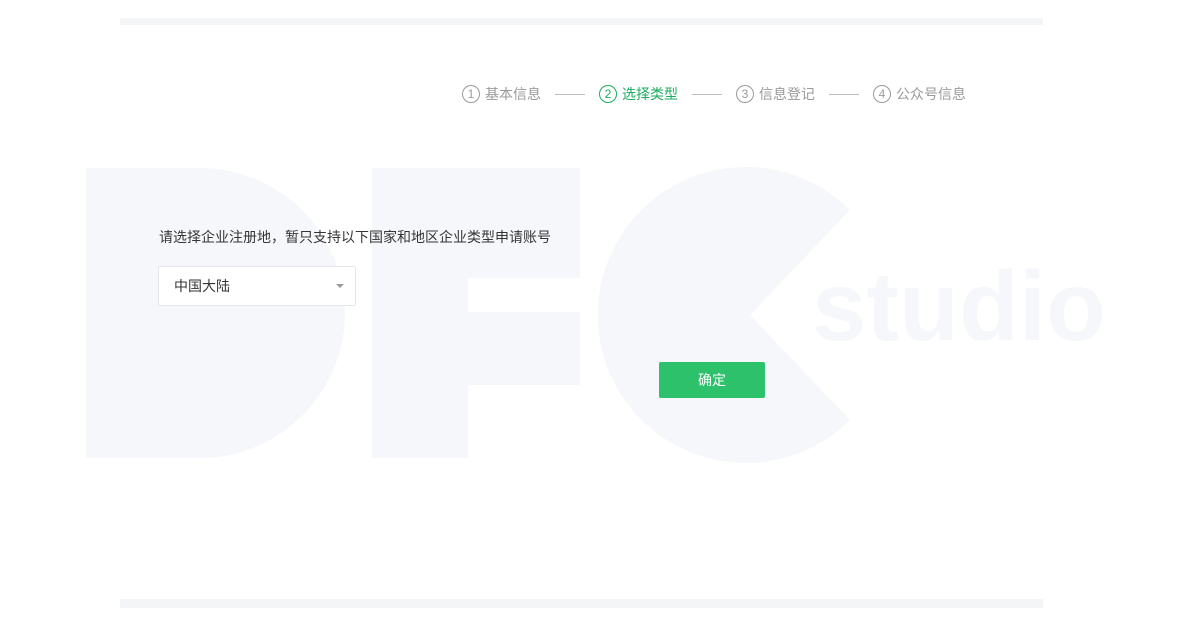 Image resolution: width=1200 pixels, height=630 pixels. I want to click on step-basic-info: 1 基本信息, so click(501, 94).